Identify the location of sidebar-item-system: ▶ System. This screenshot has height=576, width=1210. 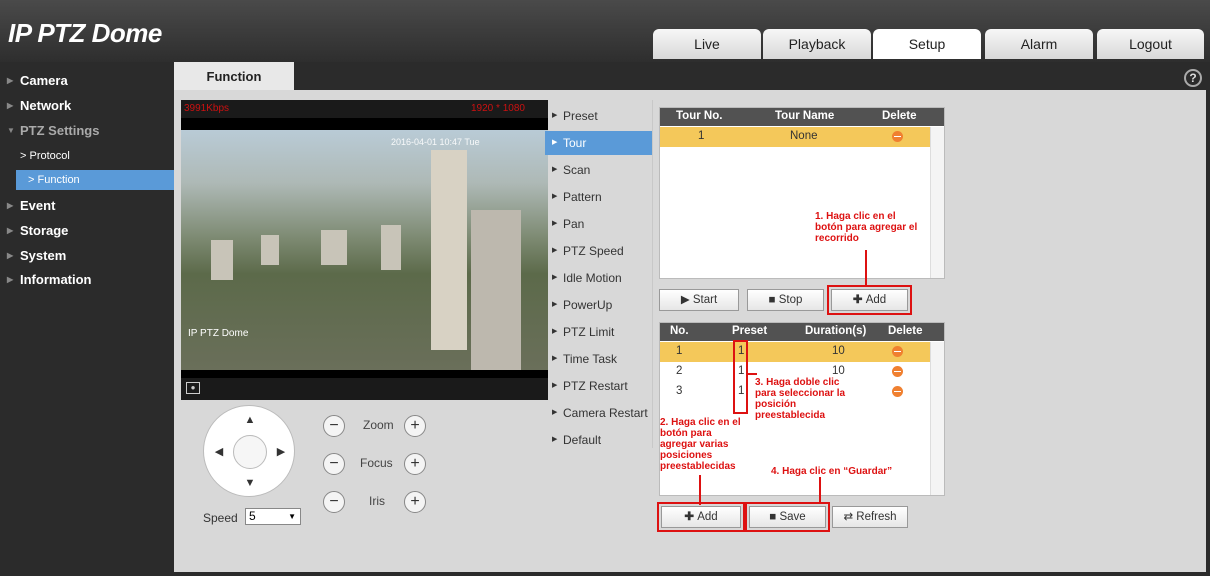
(87, 256).